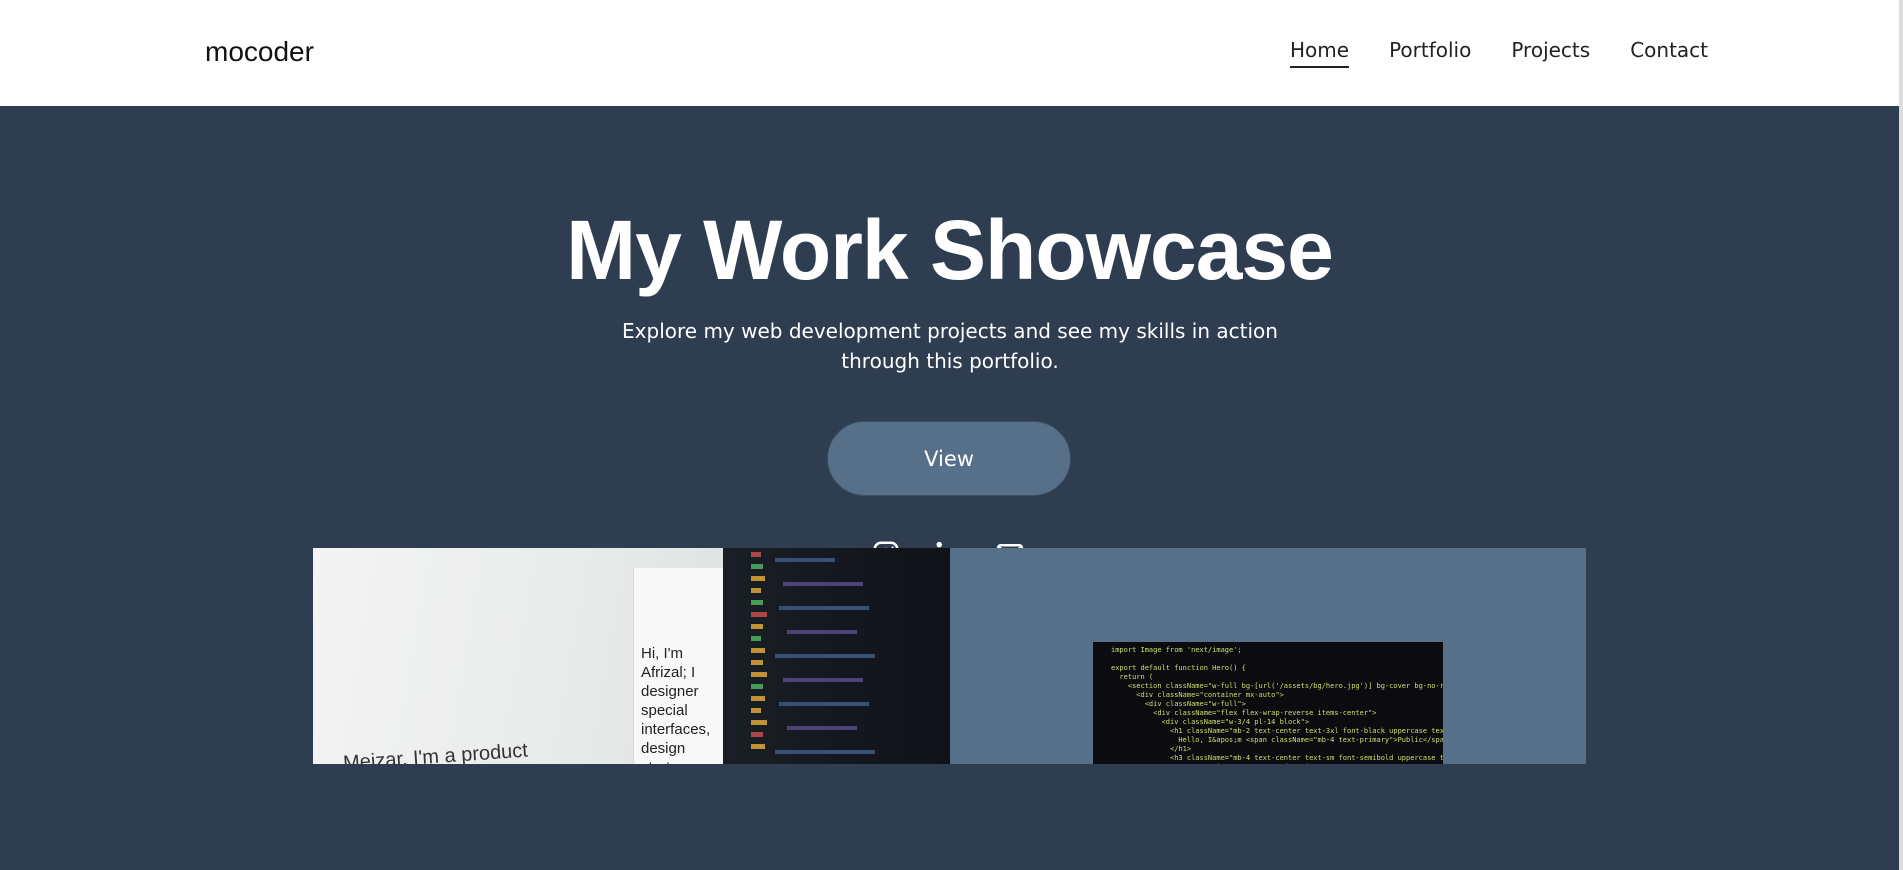 Image resolution: width=1903 pixels, height=870 pixels. I want to click on nav-contact-link: Contact, so click(1669, 53).